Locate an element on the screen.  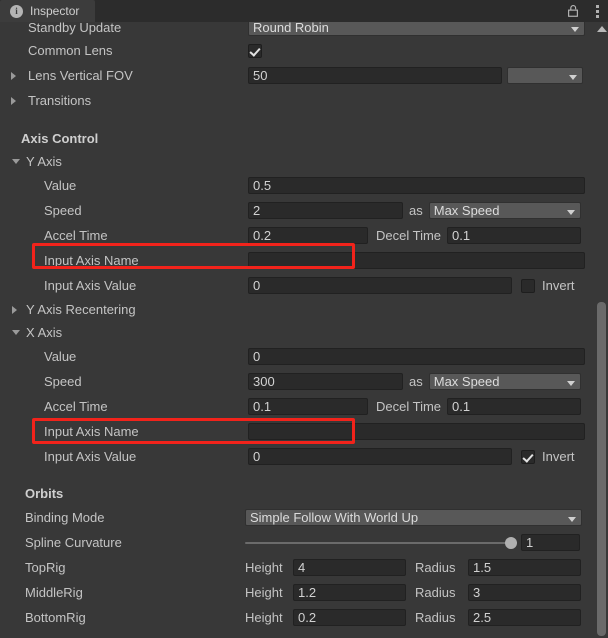
row-y-axis-input-axis-value: Input Axis Value 0 Invert is located at coordinates (297, 285).